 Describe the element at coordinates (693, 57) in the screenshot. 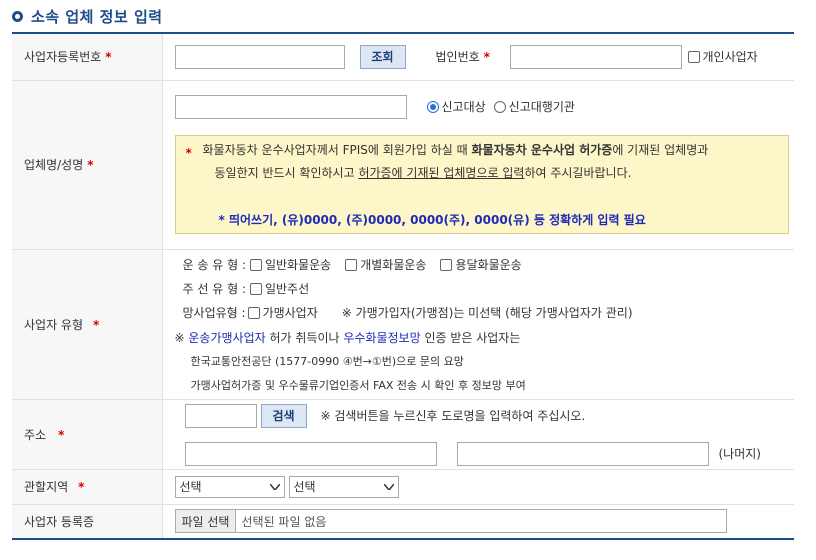

I see `individual-biz-check-icon` at that location.